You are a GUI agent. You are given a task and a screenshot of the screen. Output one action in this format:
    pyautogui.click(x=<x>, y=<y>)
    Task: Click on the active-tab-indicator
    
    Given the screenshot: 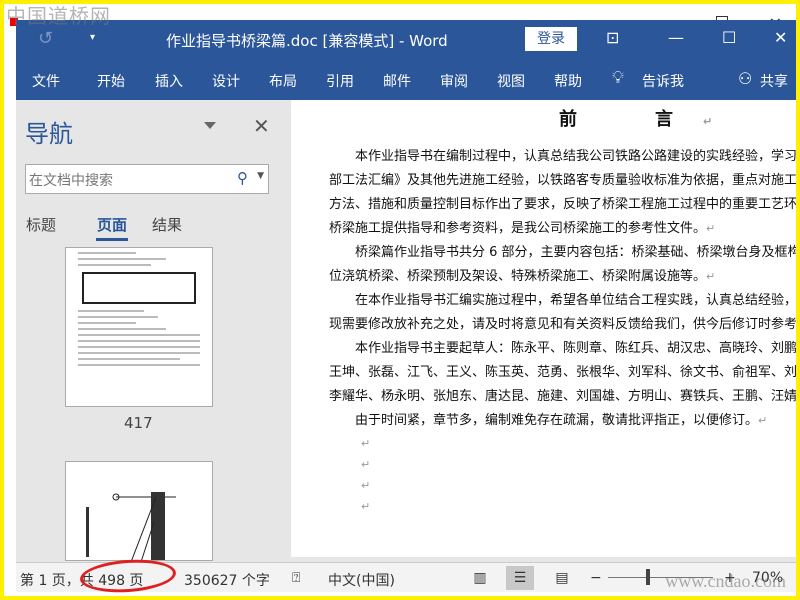 What is the action you would take?
    pyautogui.click(x=112, y=239)
    